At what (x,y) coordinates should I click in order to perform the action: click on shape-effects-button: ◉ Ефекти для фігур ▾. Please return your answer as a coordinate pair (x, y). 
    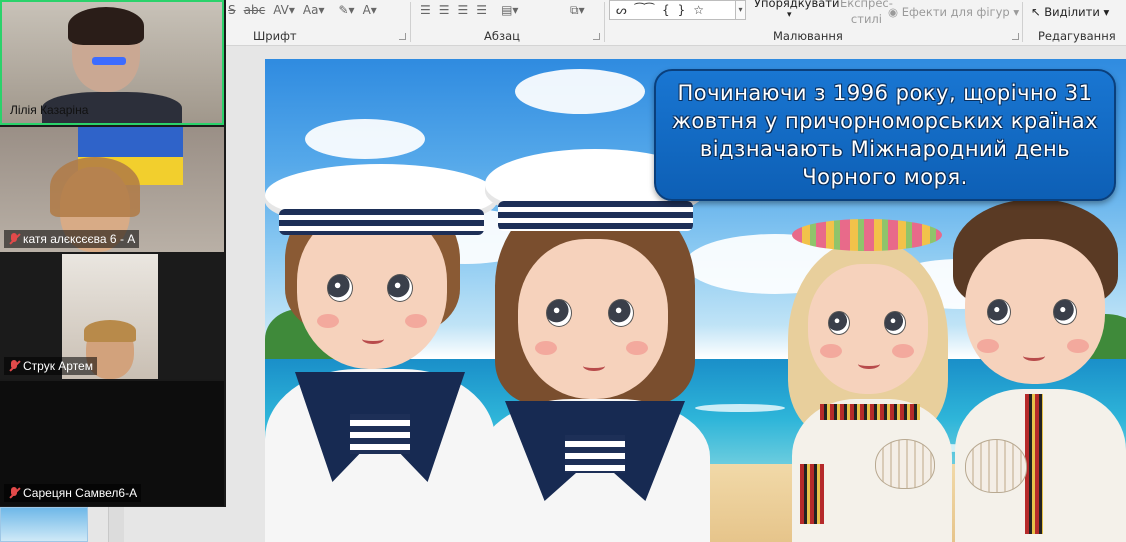
    Looking at the image, I should click on (953, 12).